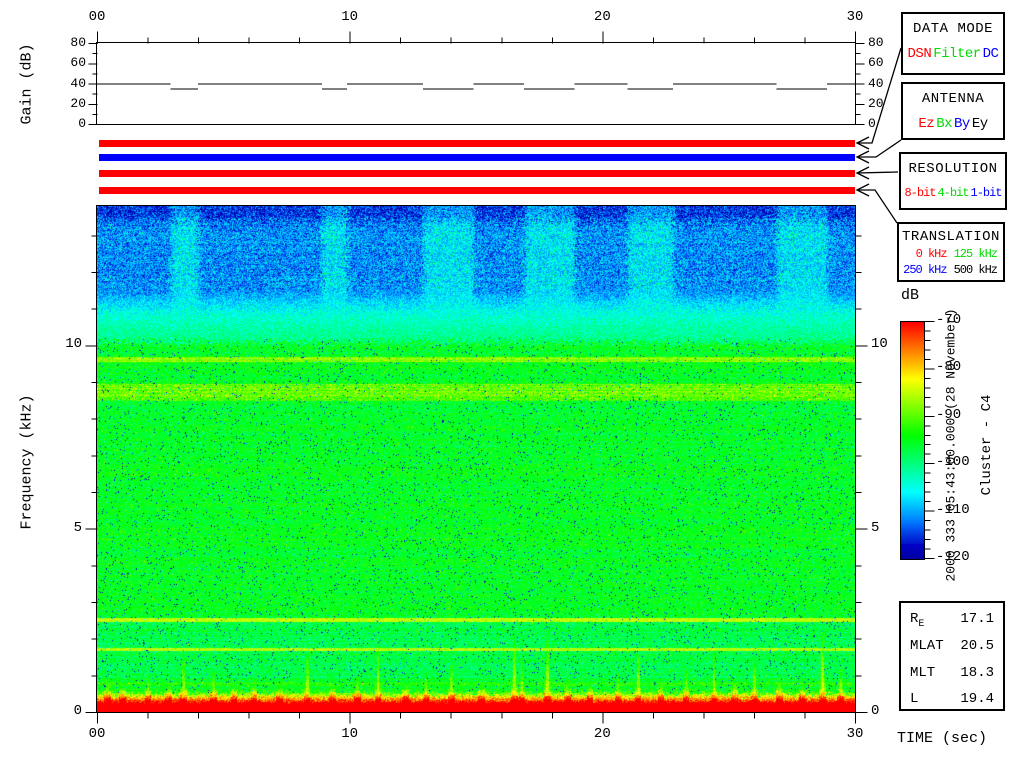  Describe the element at coordinates (952, 674) in the screenshot. I see `ephemeris-row: MLT 18.3` at that location.